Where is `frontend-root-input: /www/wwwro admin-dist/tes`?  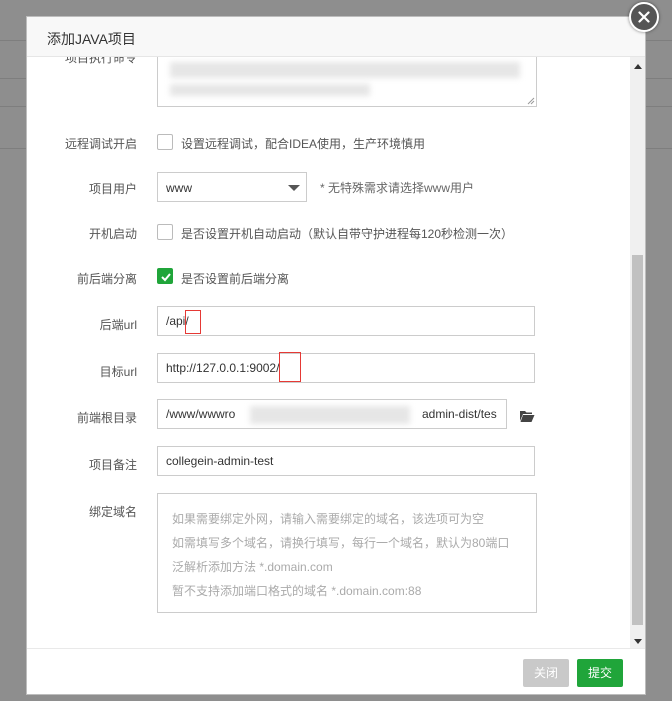
frontend-root-input: /www/wwwro admin-dist/tes is located at coordinates (332, 414).